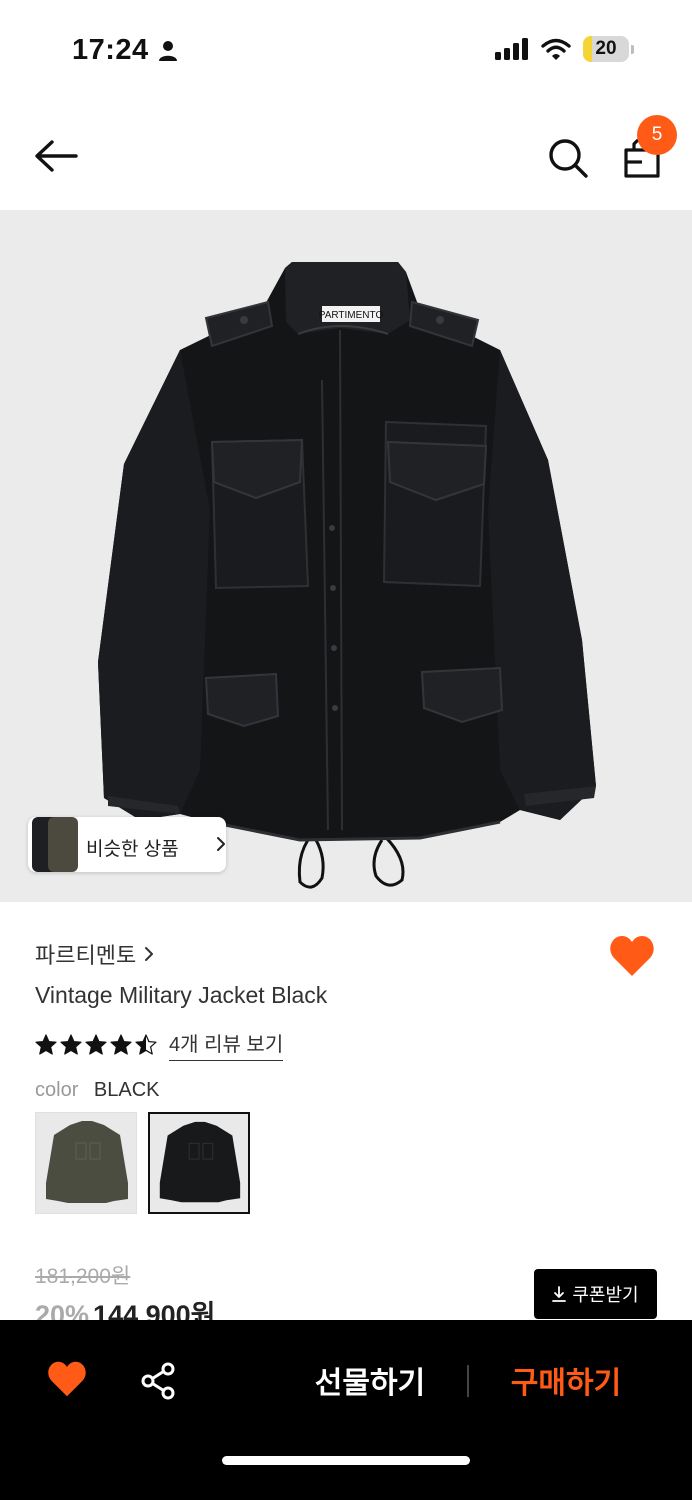  Describe the element at coordinates (110, 50) in the screenshot. I see `status-time: 17:24` at that location.